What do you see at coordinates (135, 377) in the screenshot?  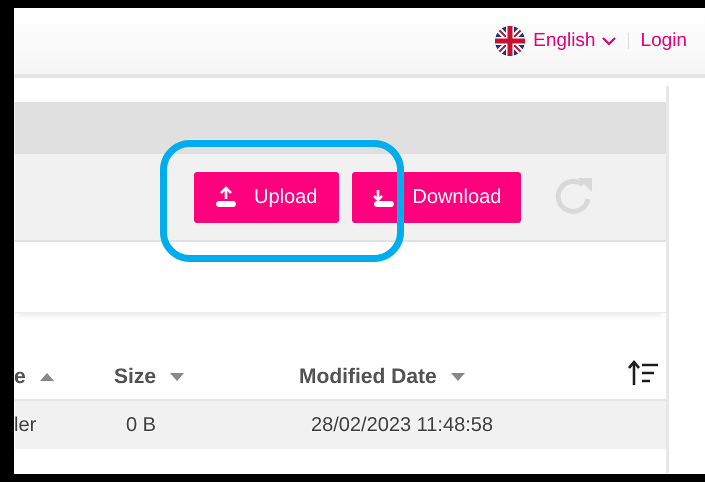 I see `column-header: Size` at bounding box center [135, 377].